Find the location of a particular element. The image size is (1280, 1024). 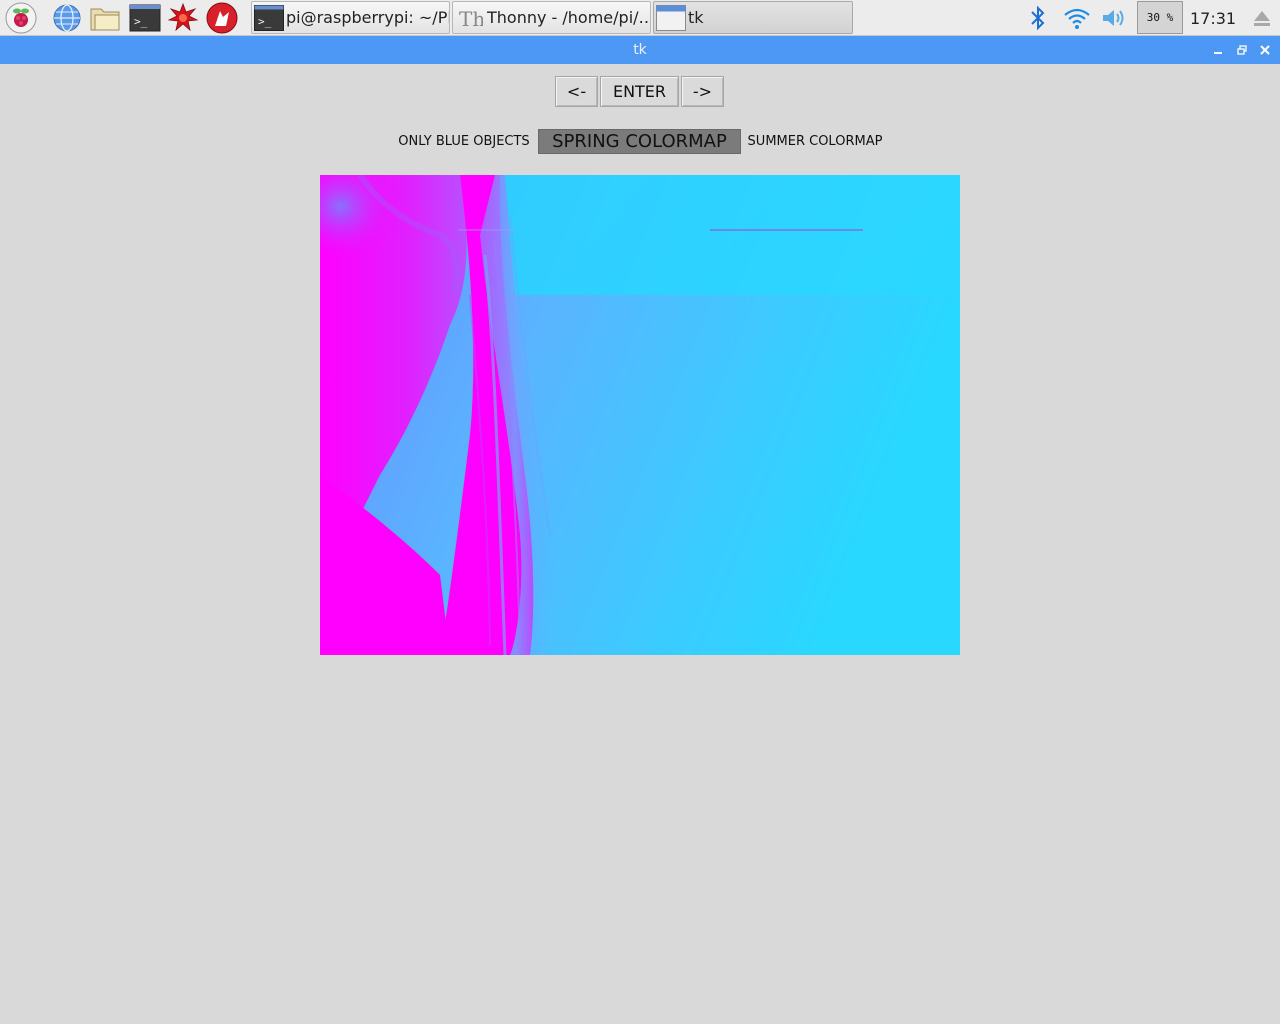

thonny-icon: Th is located at coordinates (470, 18).